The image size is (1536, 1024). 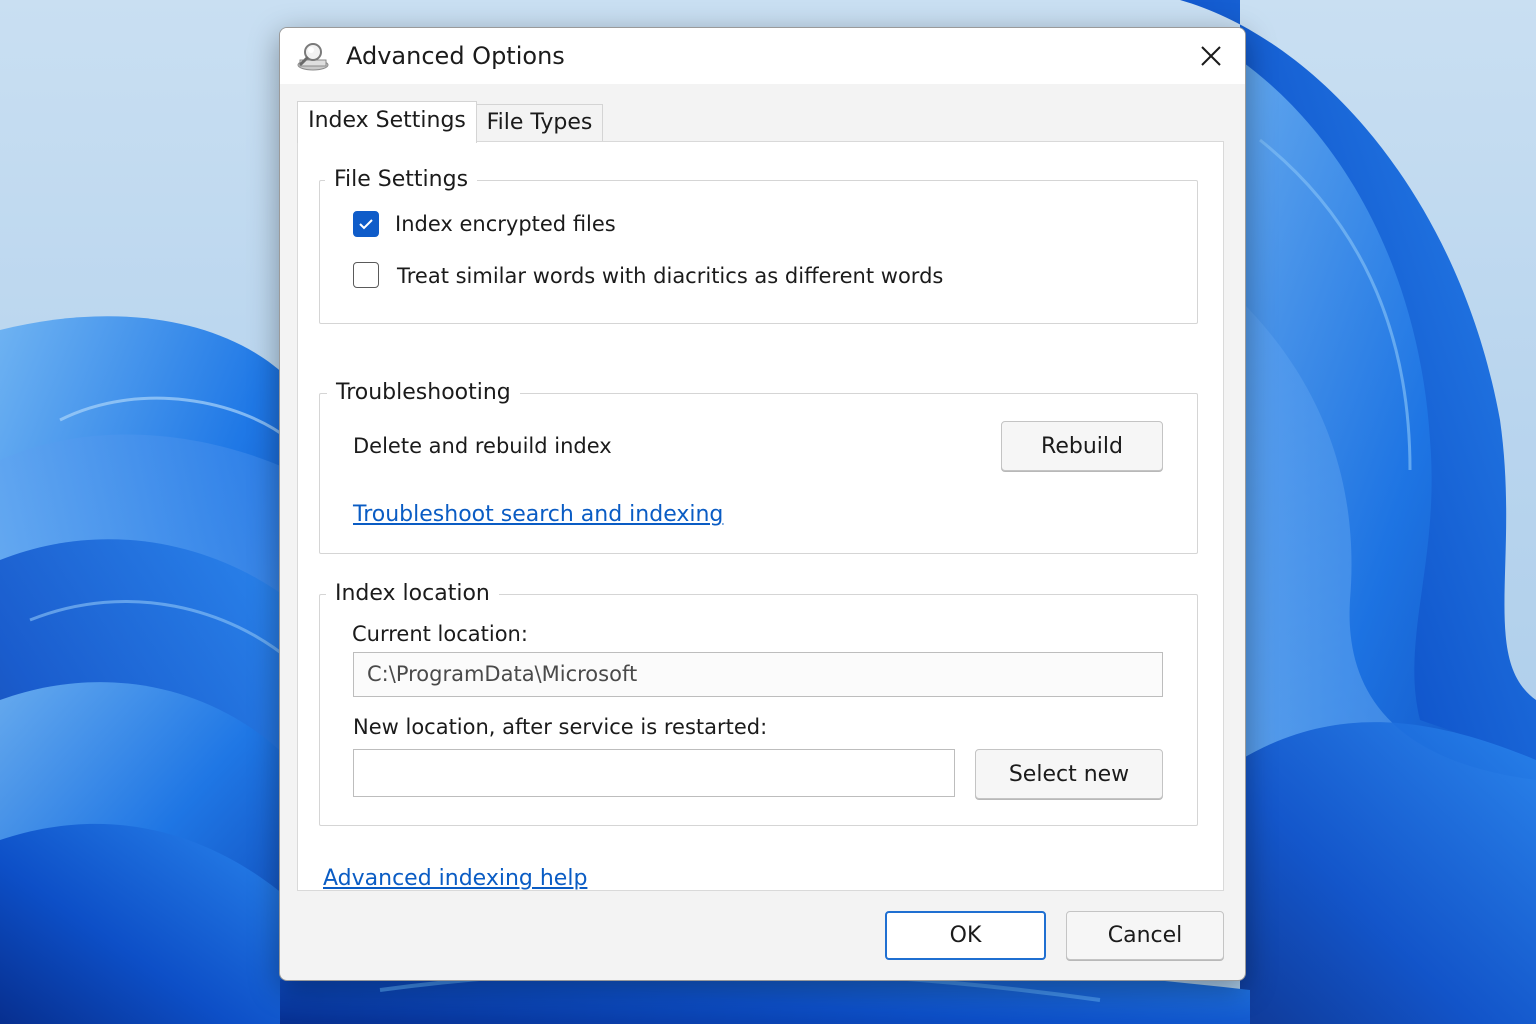 I want to click on tab-file-types: File Types, so click(x=540, y=123).